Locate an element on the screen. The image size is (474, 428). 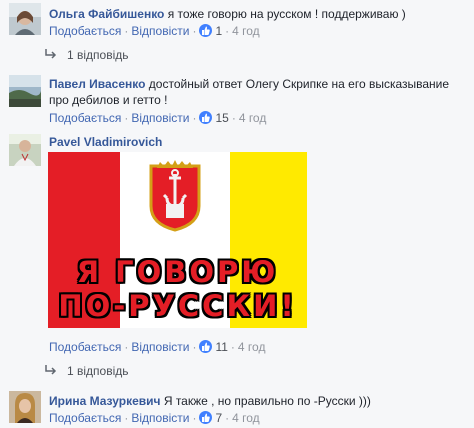
image-caption-line1: Я ГОВОРЮ is located at coordinates (177, 272).